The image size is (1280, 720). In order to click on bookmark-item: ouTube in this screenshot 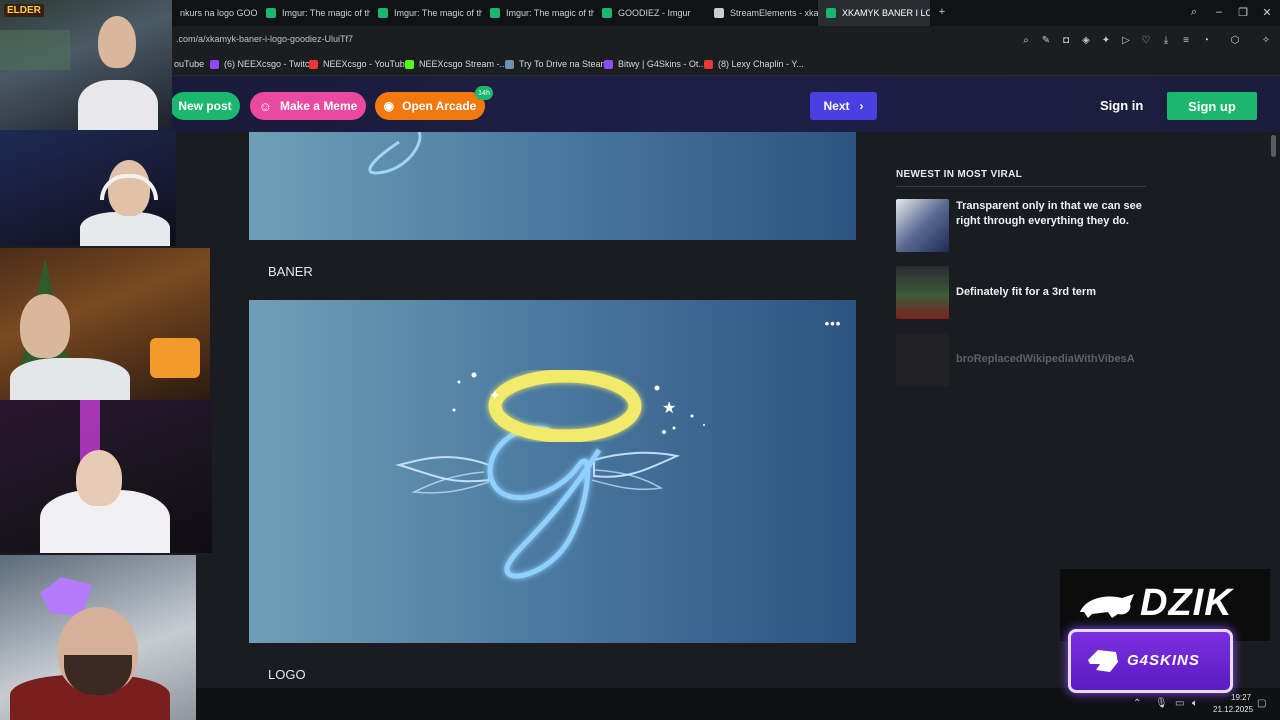, I will do `click(189, 64)`.